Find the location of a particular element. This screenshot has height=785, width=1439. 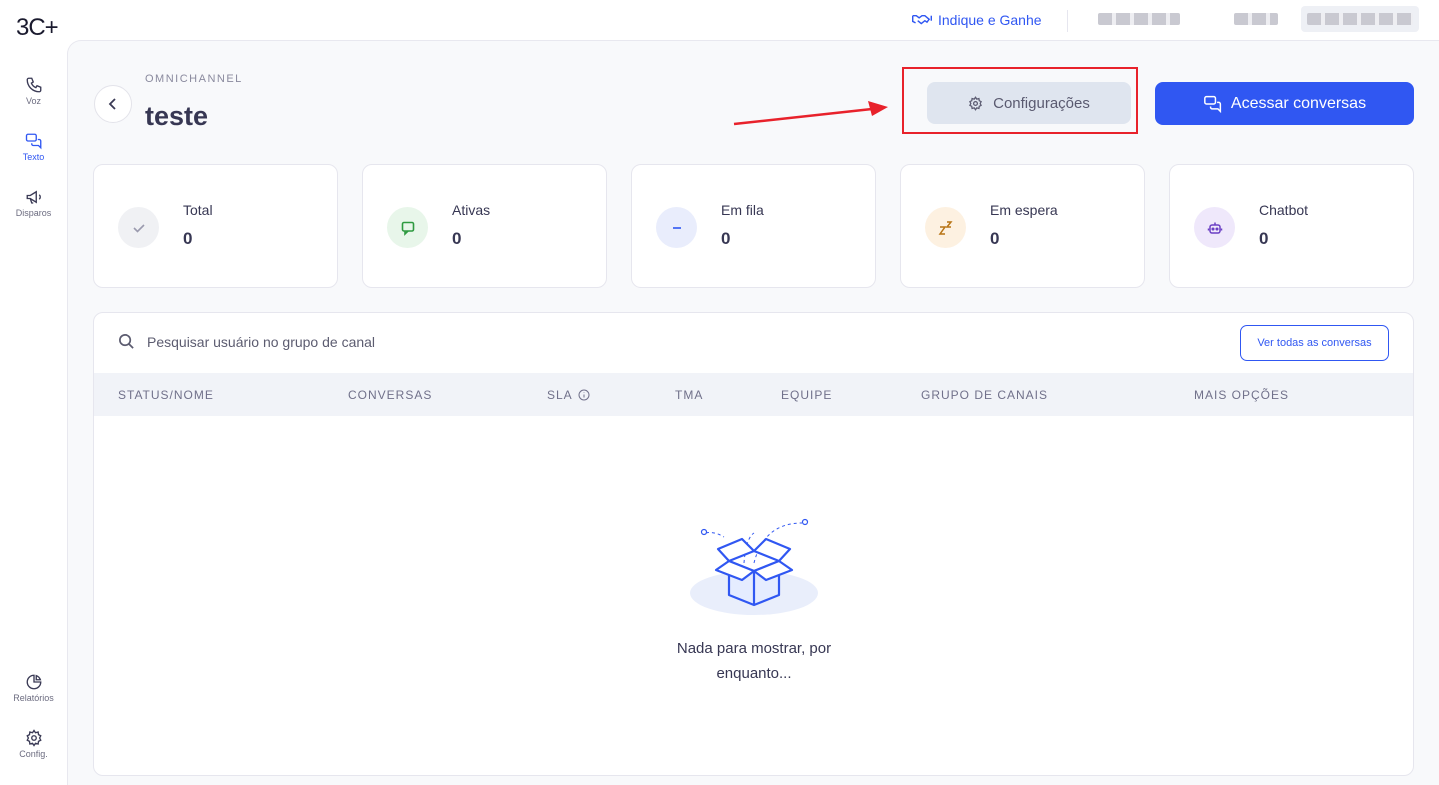

blurred-user is located at coordinates (1360, 19).